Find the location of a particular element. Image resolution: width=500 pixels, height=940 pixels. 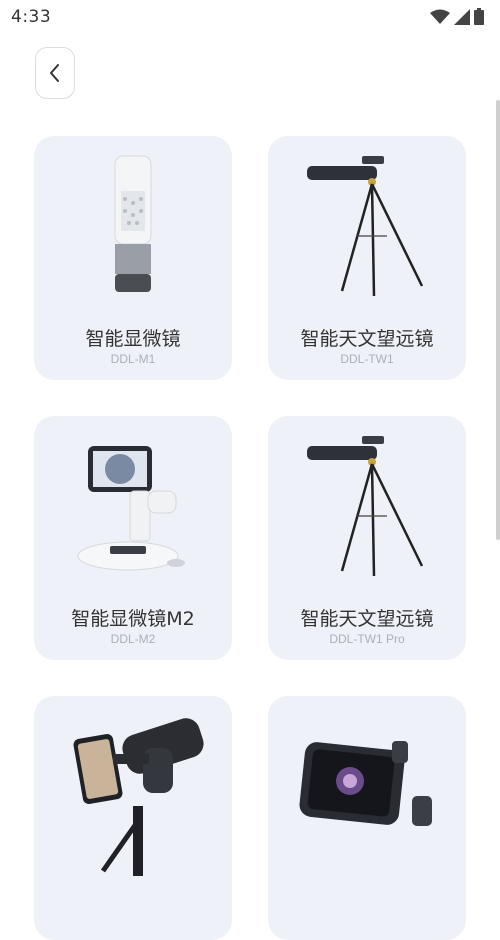

product-card: 智能天文望远镜 DDL-TW1 Pro is located at coordinates (367, 538).